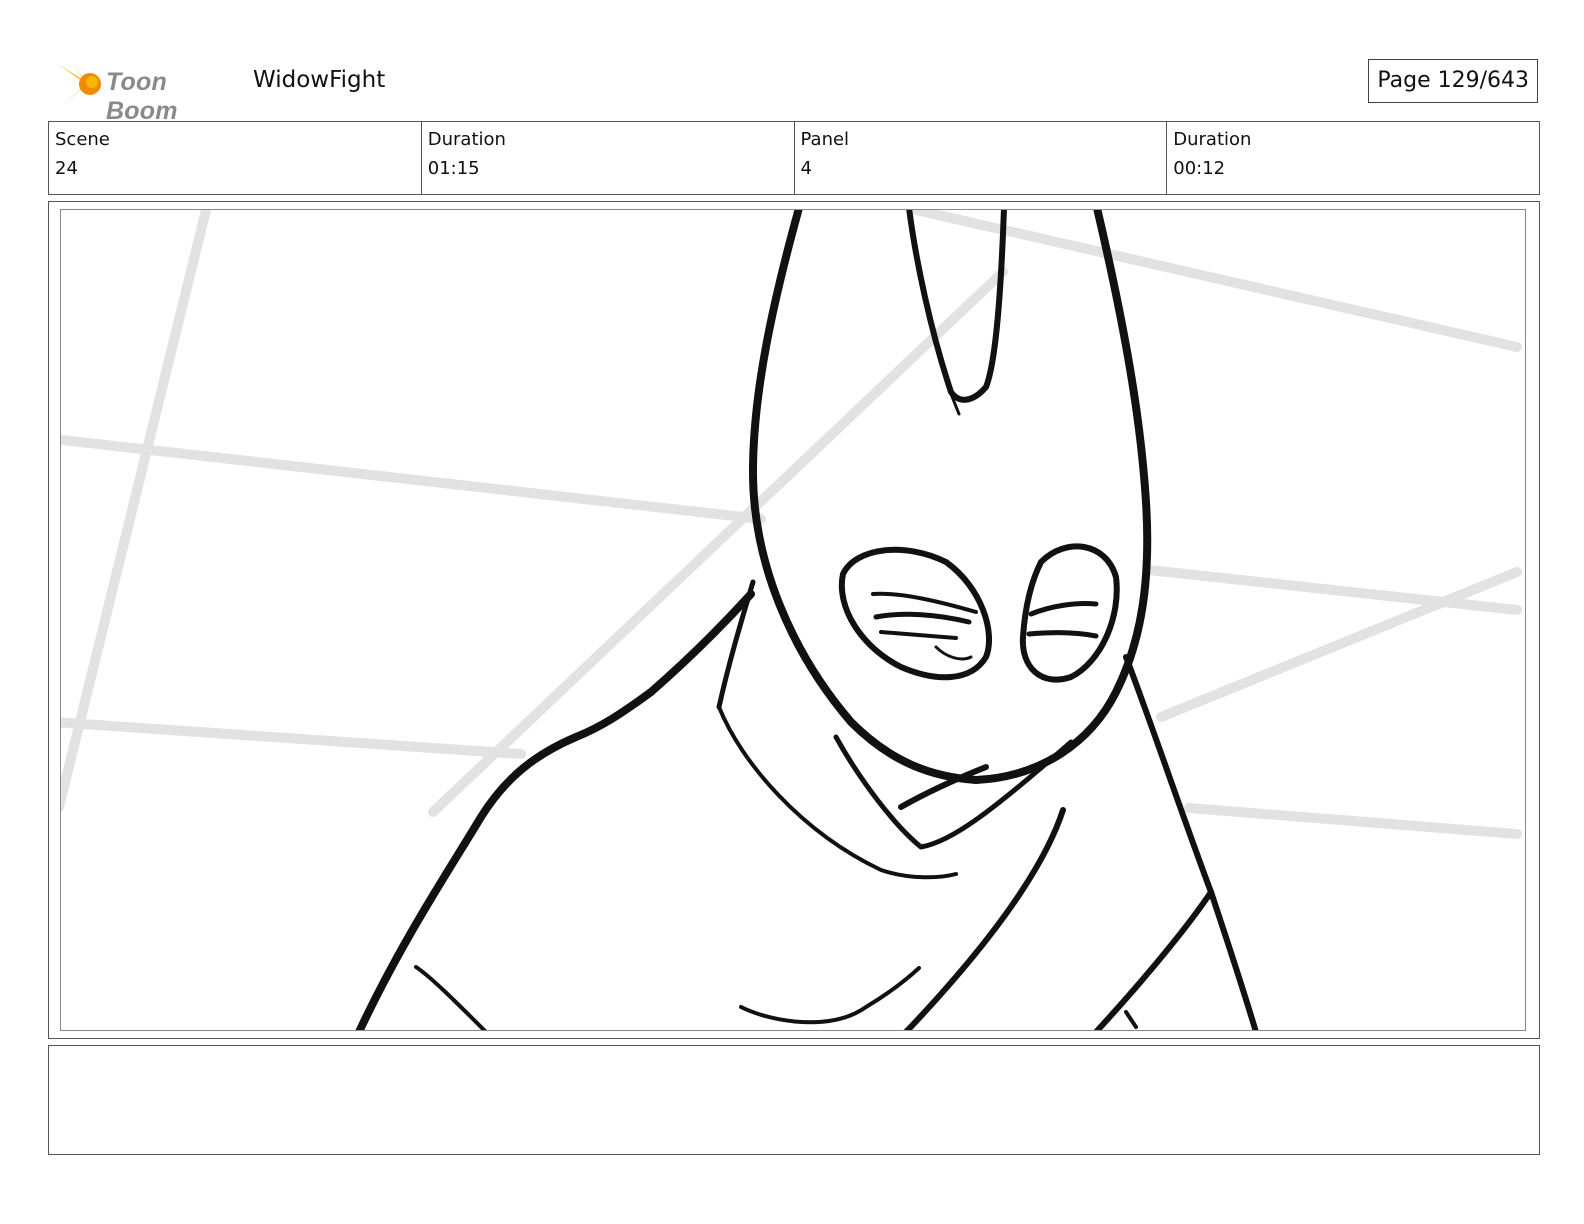 The height and width of the screenshot is (1224, 1584). What do you see at coordinates (555, 810) in the screenshot?
I see `left-shoulder` at bounding box center [555, 810].